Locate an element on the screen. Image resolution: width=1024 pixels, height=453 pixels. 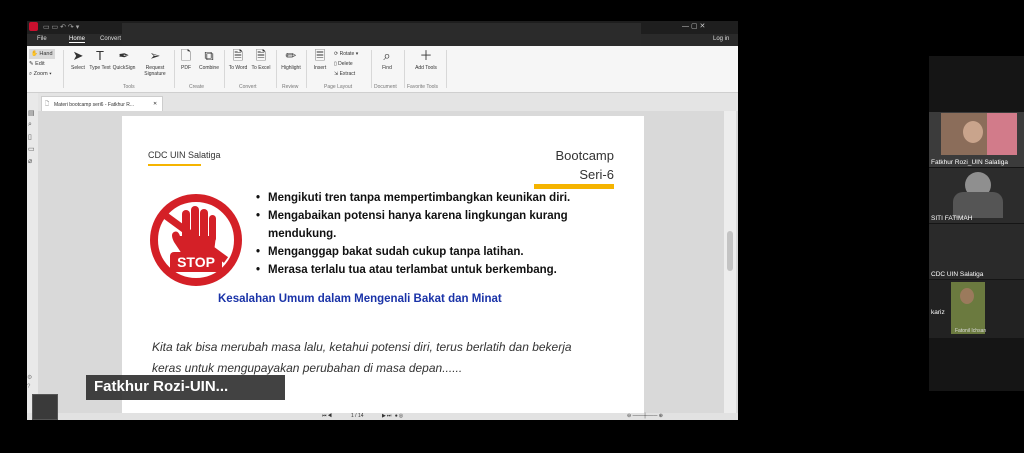
tool-combine: ⧉ Combine is located at coordinates (209, 60).